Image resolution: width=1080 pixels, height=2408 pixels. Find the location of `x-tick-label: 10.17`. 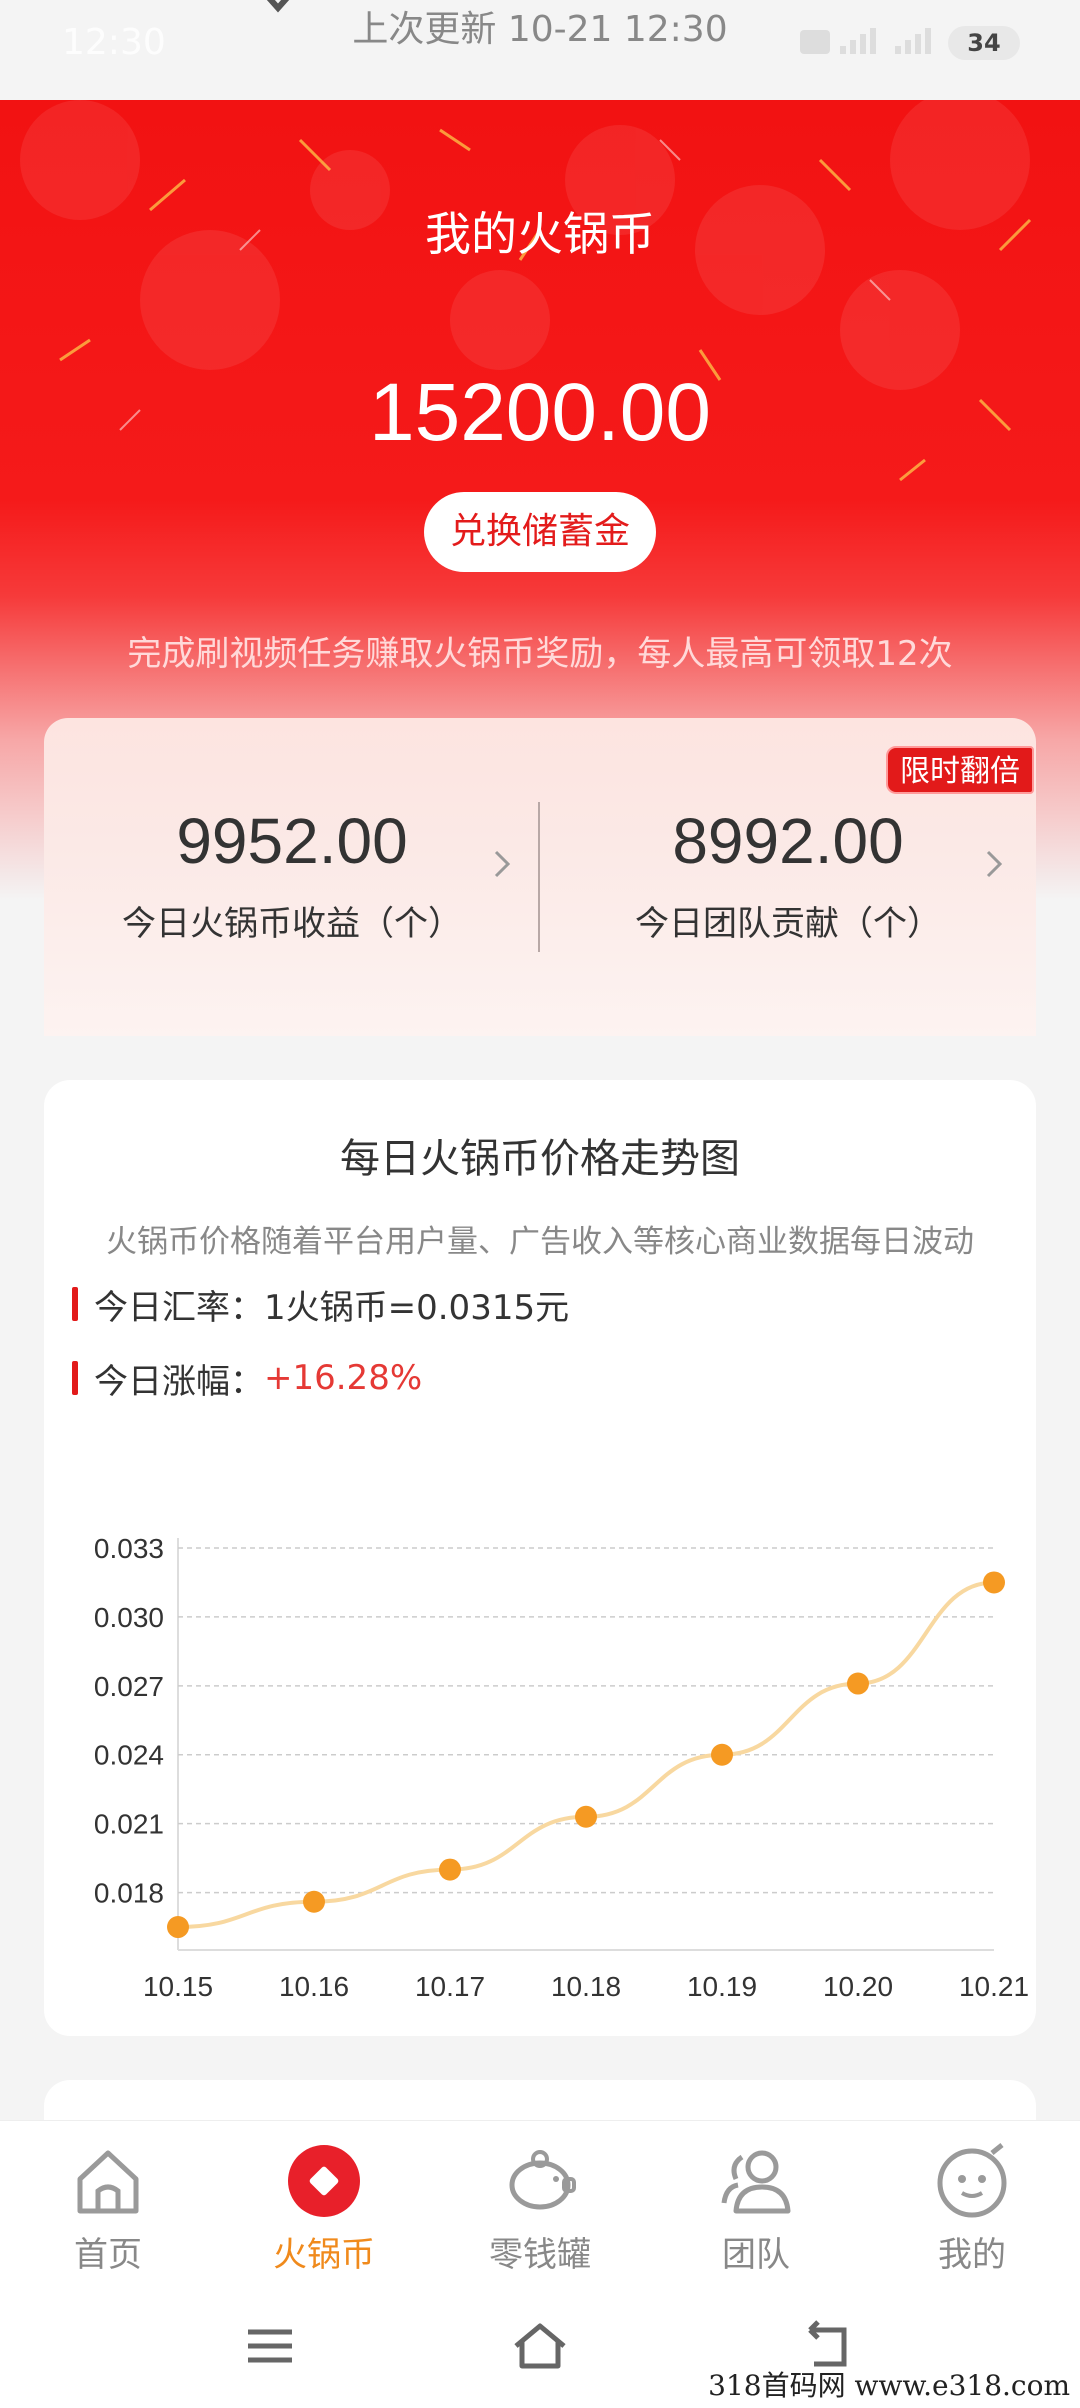

x-tick-label: 10.17 is located at coordinates (450, 1986).